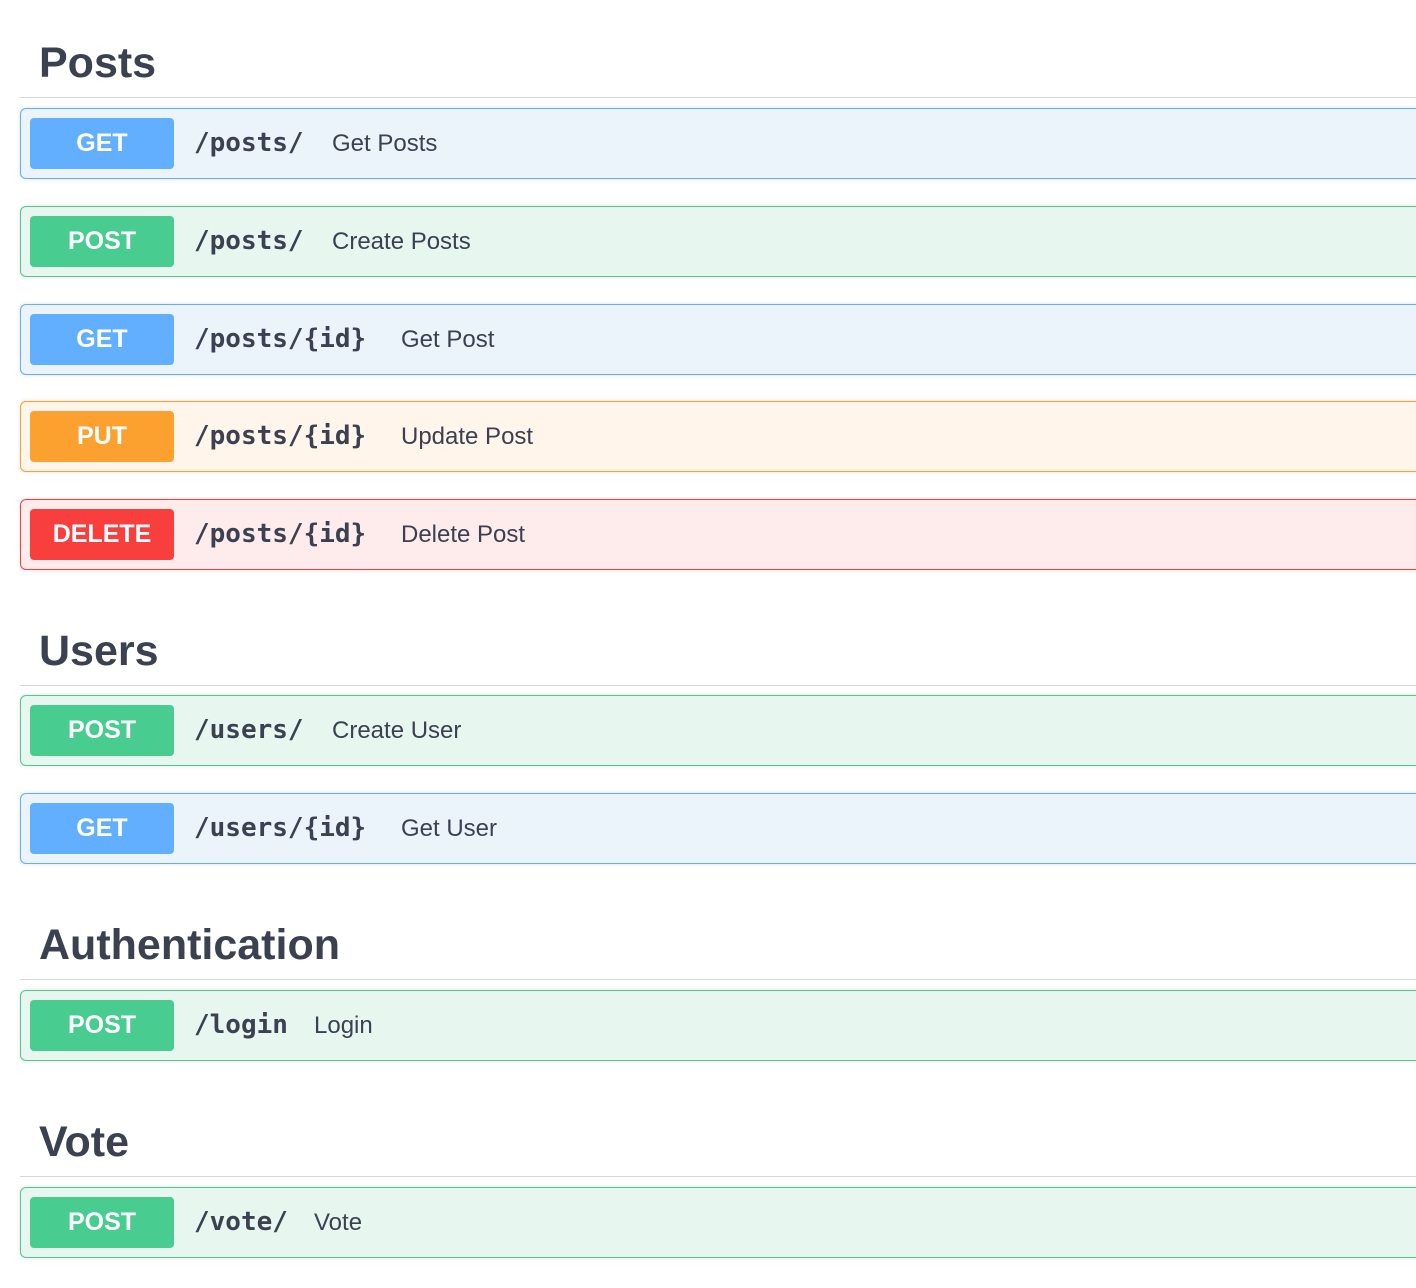 Image resolution: width=1416 pixels, height=1288 pixels. I want to click on section-heading-authentication: Authentication, so click(718, 936).